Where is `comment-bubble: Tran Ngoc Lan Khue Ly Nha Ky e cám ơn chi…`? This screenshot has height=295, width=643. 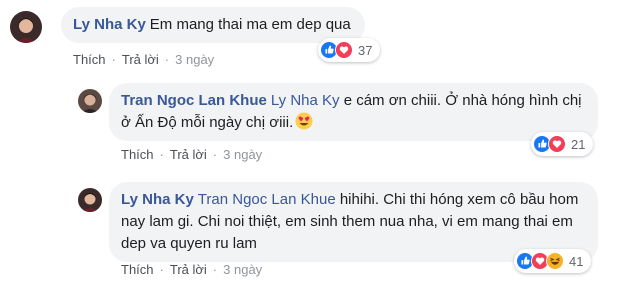 comment-bubble: Tran Ngoc Lan Khue Ly Nha Ky e cám ơn chi… is located at coordinates (353, 112).